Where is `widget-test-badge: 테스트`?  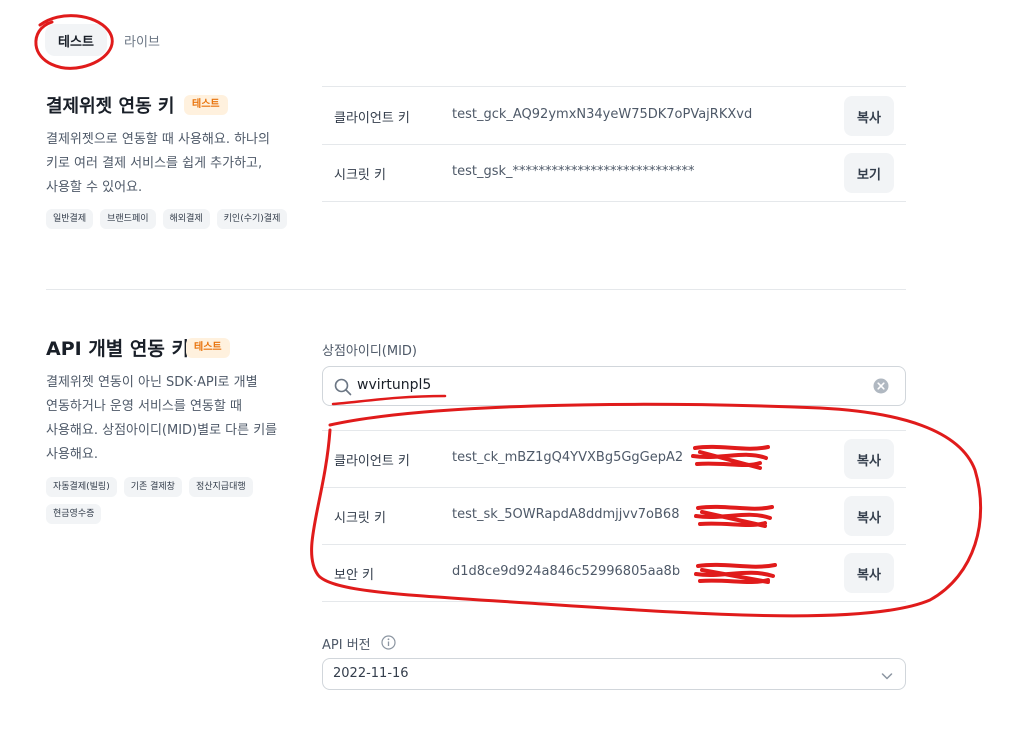
widget-test-badge: 테스트 is located at coordinates (206, 105).